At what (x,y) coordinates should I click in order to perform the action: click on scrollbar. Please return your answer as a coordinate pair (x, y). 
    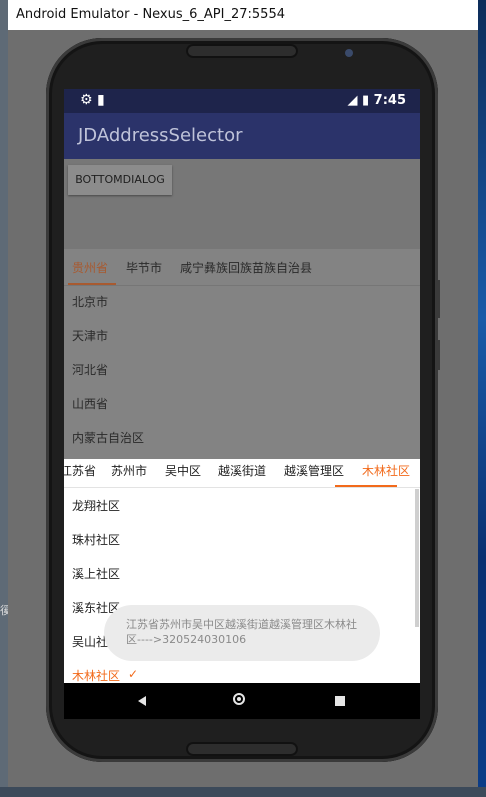
    Looking at the image, I should click on (417, 558).